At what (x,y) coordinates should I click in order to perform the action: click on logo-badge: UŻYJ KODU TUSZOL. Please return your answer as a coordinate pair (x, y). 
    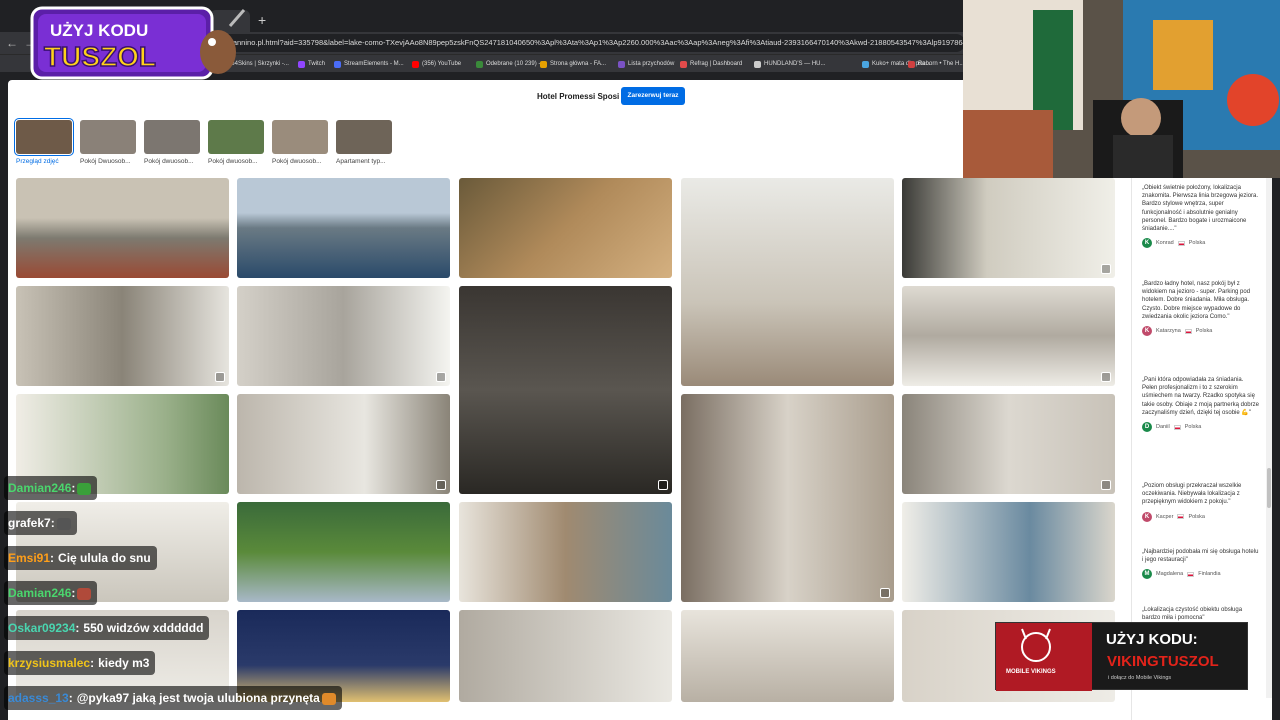
    Looking at the image, I should click on (138, 43).